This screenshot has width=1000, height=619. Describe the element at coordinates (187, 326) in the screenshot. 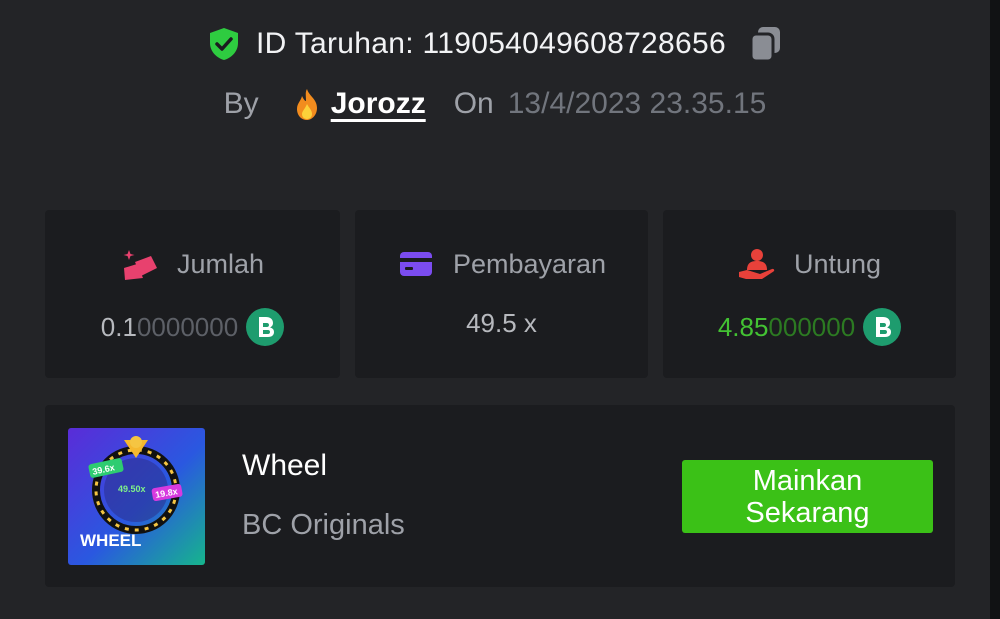

I see `value-dim: 0000000` at that location.